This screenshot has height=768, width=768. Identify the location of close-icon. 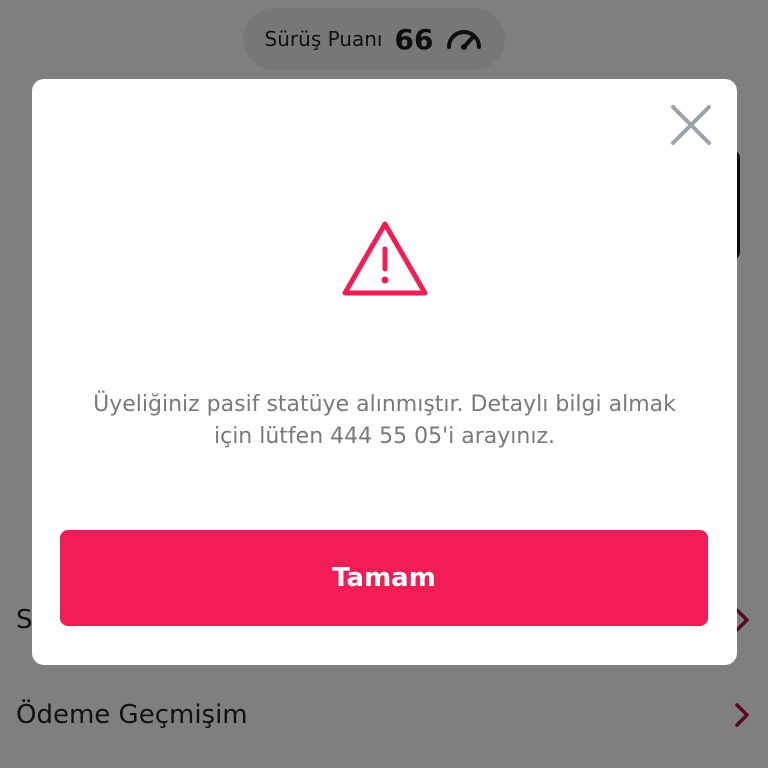
(691, 125).